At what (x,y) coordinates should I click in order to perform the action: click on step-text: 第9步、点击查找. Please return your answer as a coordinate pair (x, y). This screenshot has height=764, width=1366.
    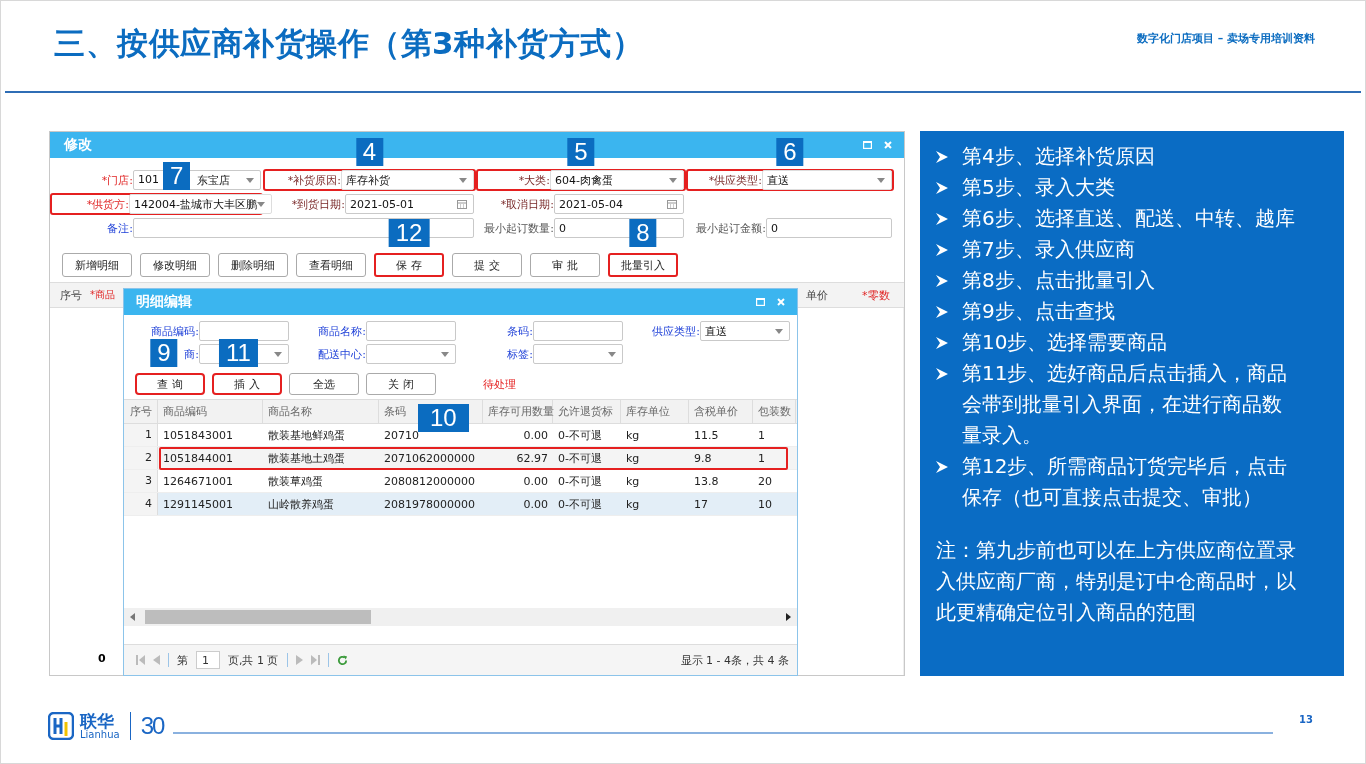
    Looking at the image, I should click on (1038, 311).